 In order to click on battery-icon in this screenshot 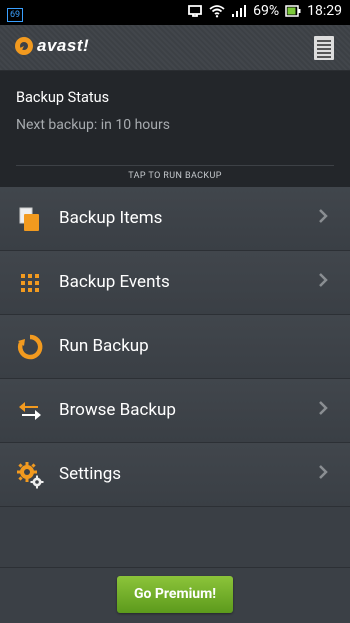, I will do `click(293, 11)`.